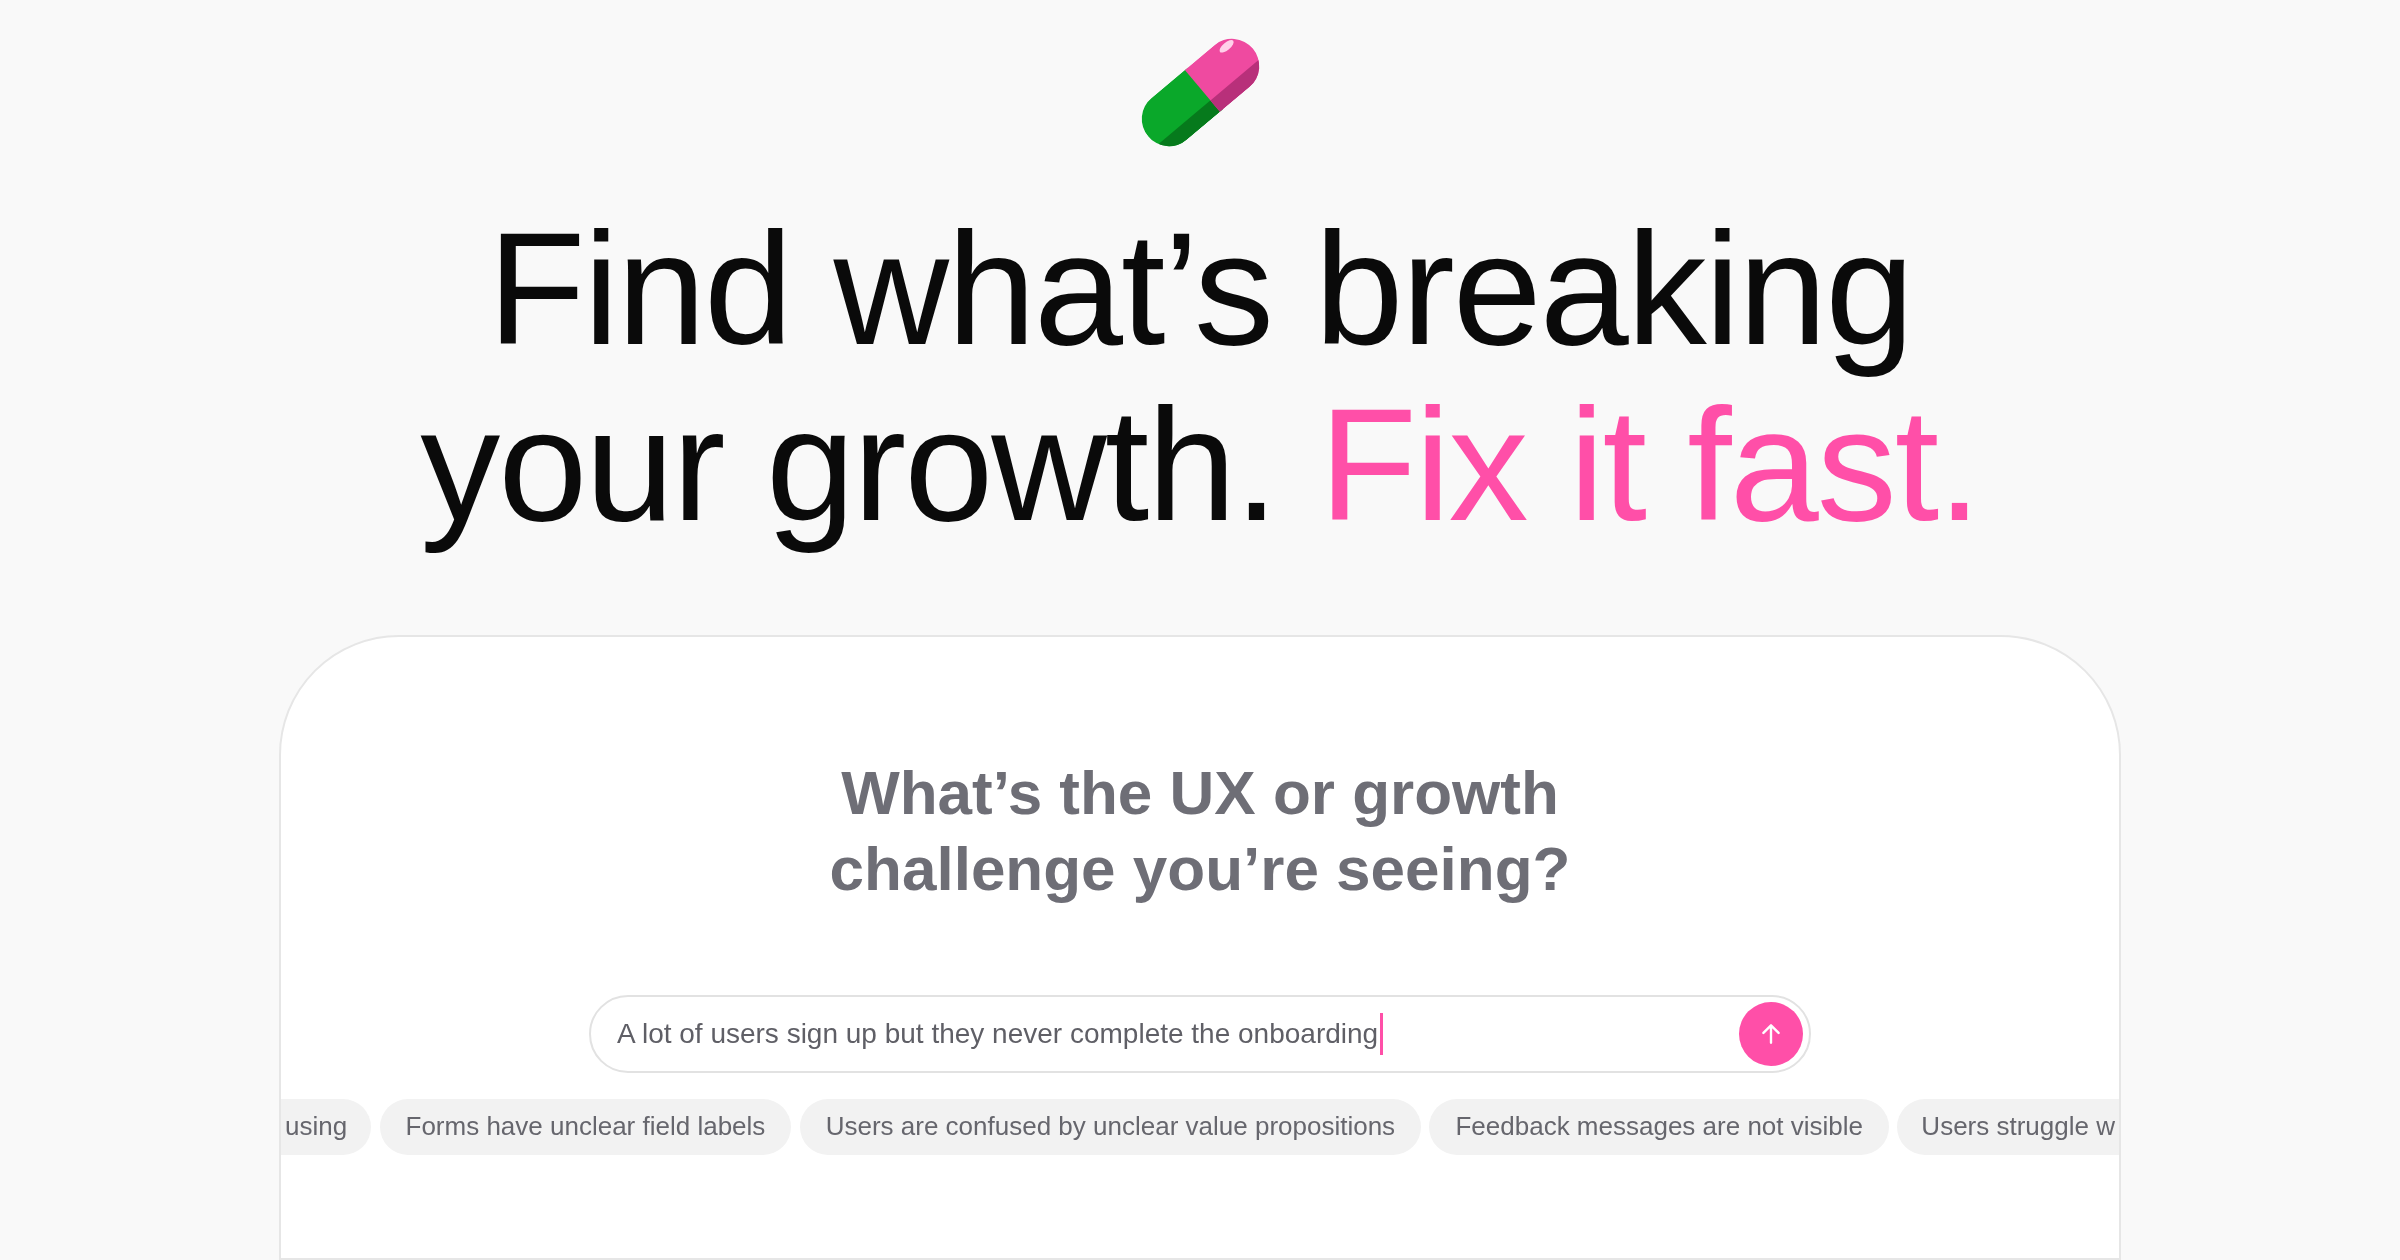 The width and height of the screenshot is (2400, 1260). What do you see at coordinates (585, 1126) in the screenshot?
I see `suggestion-chip: Forms have unclear field labels` at bounding box center [585, 1126].